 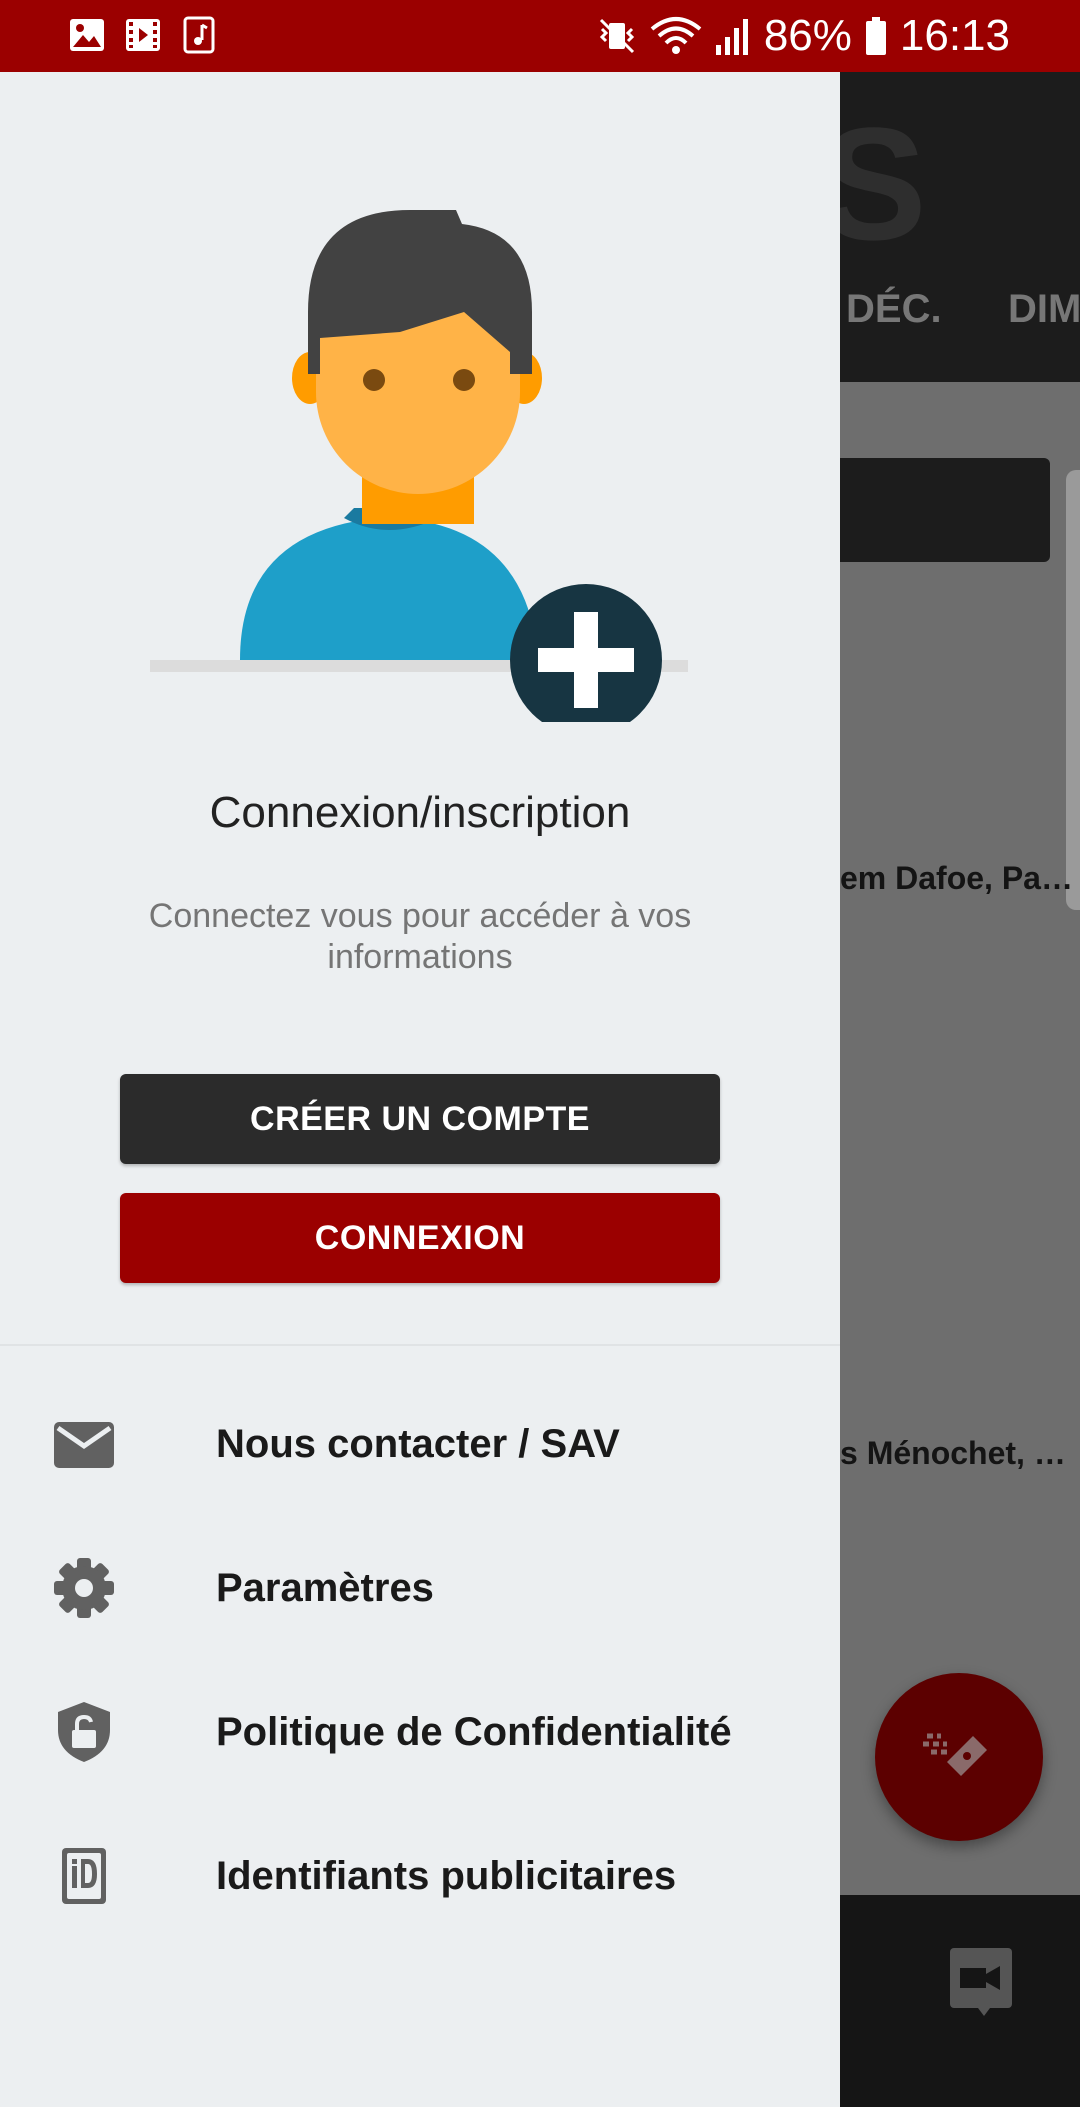 I want to click on background-search-bar, so click(x=945, y=510).